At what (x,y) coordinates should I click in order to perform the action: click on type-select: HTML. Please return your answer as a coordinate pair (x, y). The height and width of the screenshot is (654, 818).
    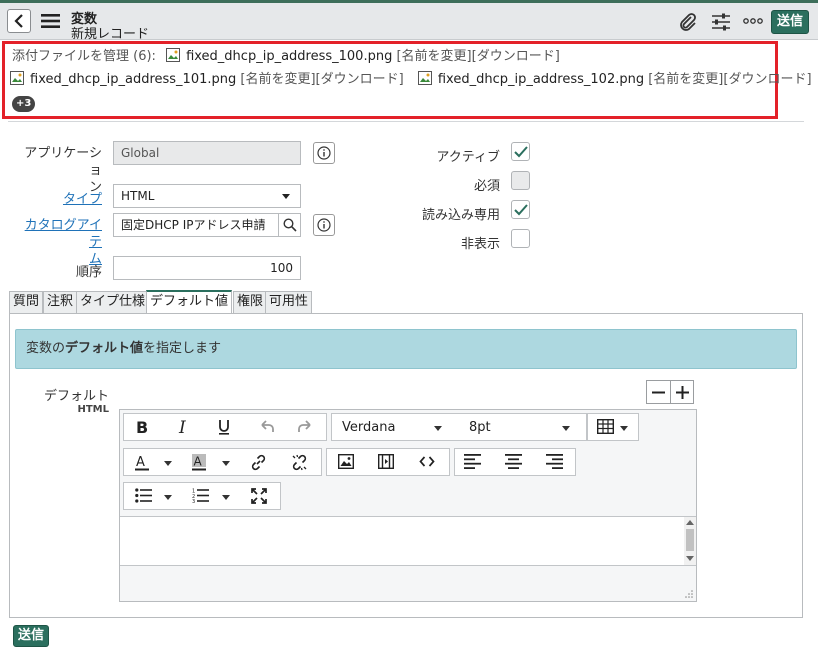
    Looking at the image, I should click on (207, 196).